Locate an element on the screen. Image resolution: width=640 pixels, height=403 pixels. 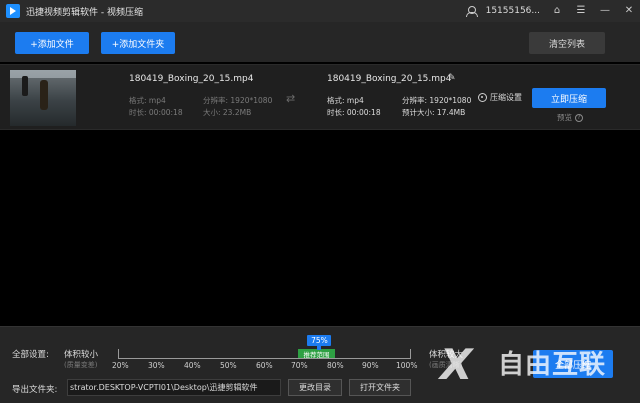
close-button: ✕ is located at coordinates (629, 11).